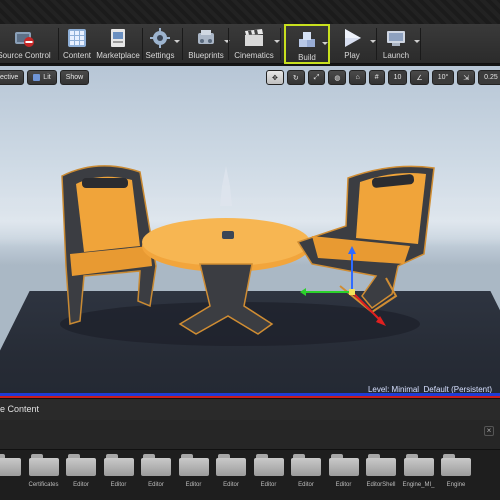 This screenshot has height=500, width=500. I want to click on rotation-snap-toggle: ∠, so click(419, 77).